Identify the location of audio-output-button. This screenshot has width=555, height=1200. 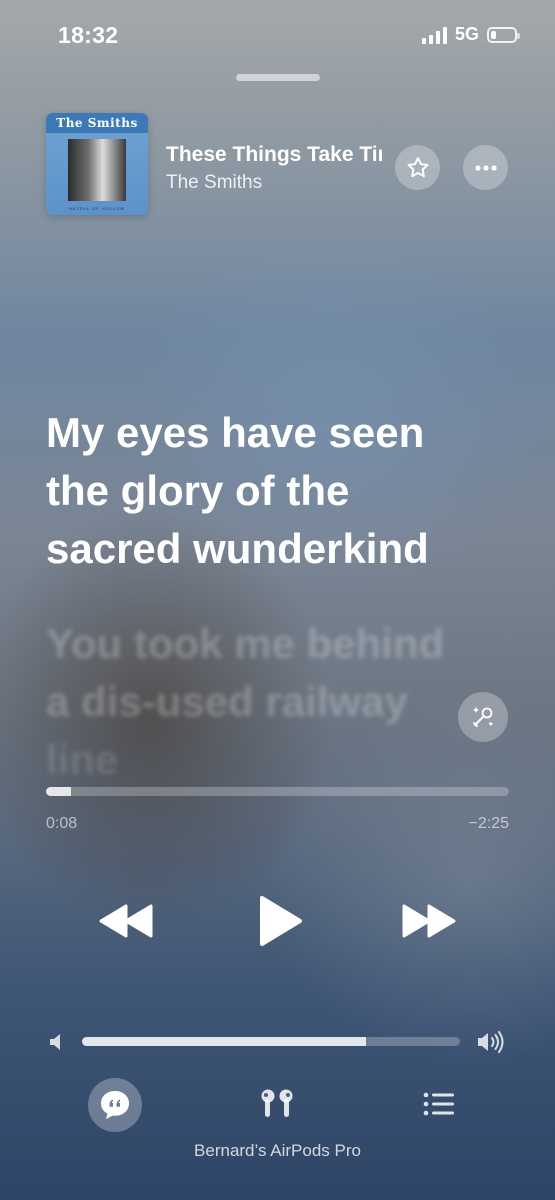
(277, 1104).